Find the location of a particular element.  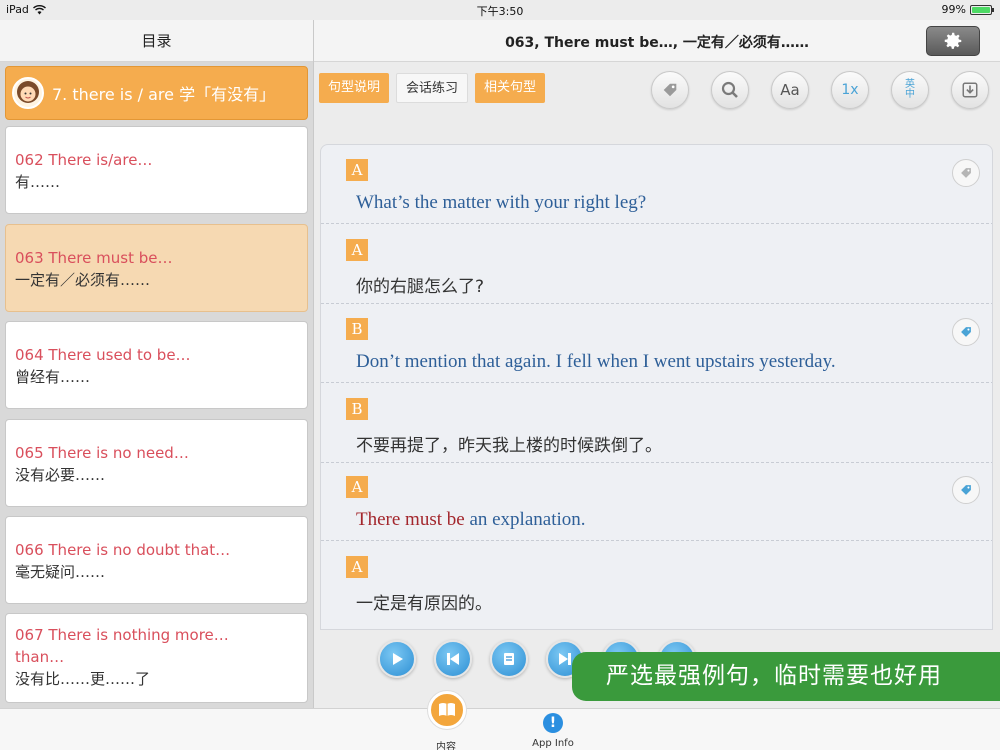

category-header: 7. there is / are 学「有没有」 is located at coordinates (156, 93).